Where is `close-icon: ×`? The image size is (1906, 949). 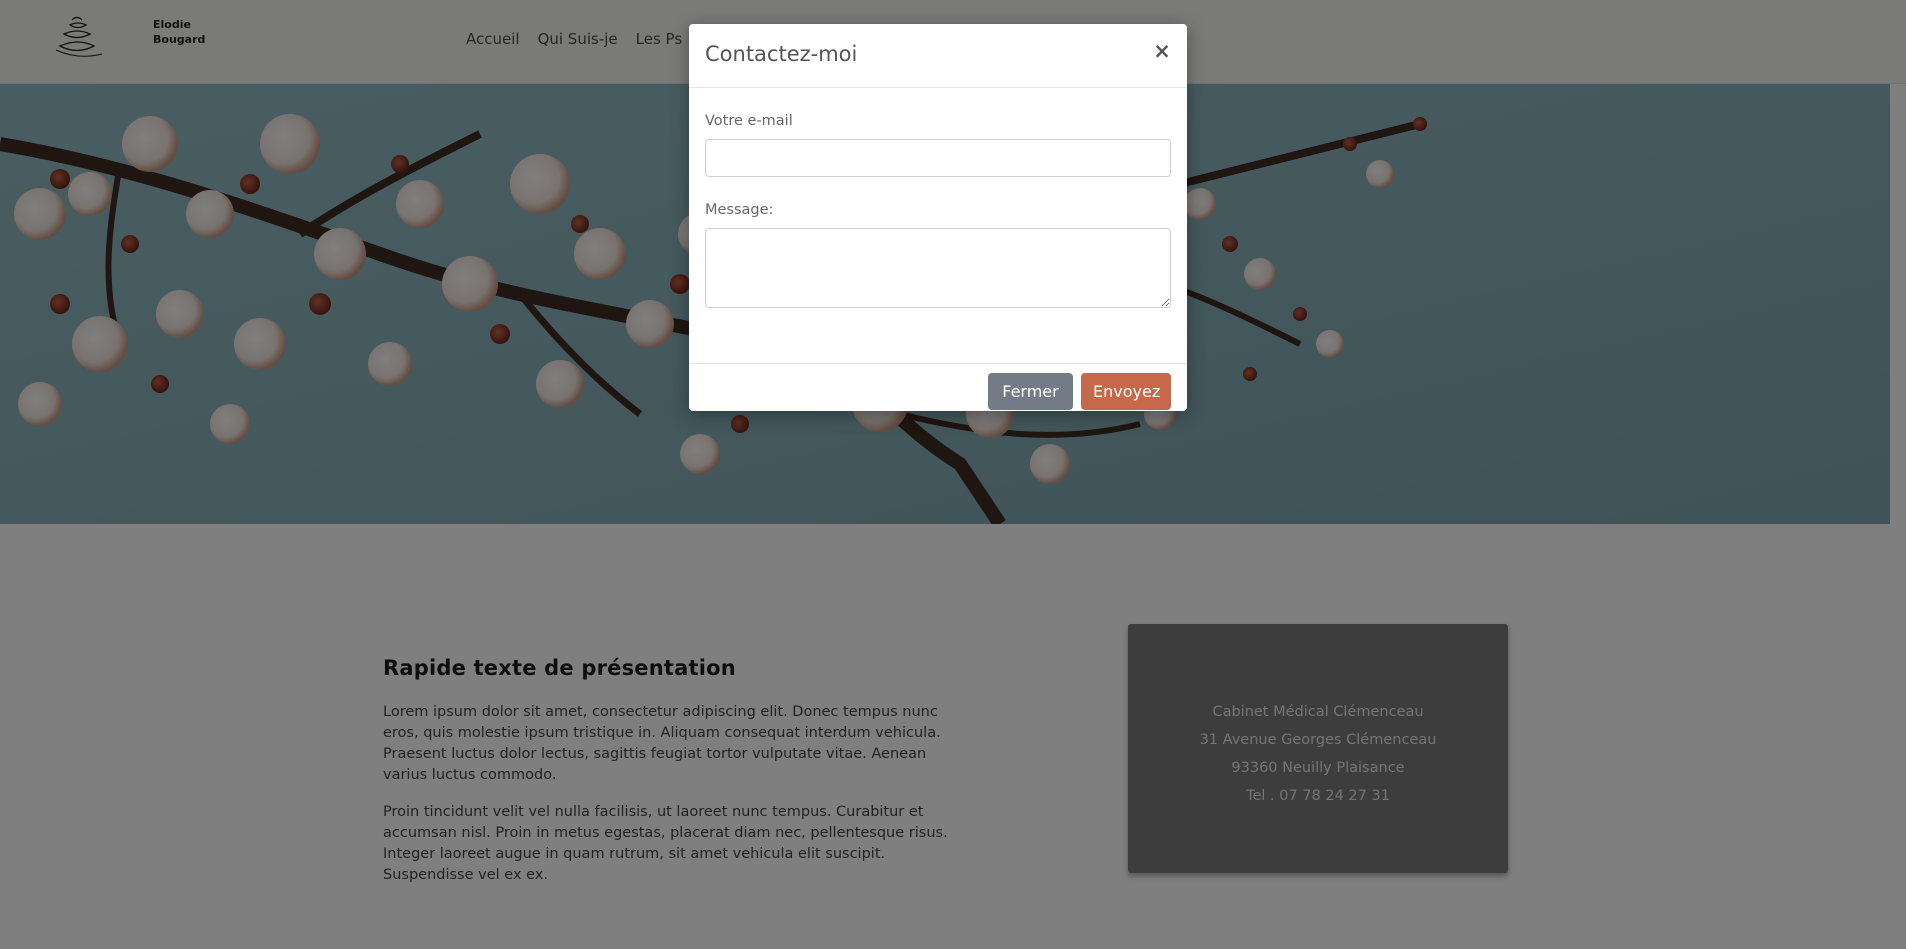
close-icon: × is located at coordinates (1162, 51).